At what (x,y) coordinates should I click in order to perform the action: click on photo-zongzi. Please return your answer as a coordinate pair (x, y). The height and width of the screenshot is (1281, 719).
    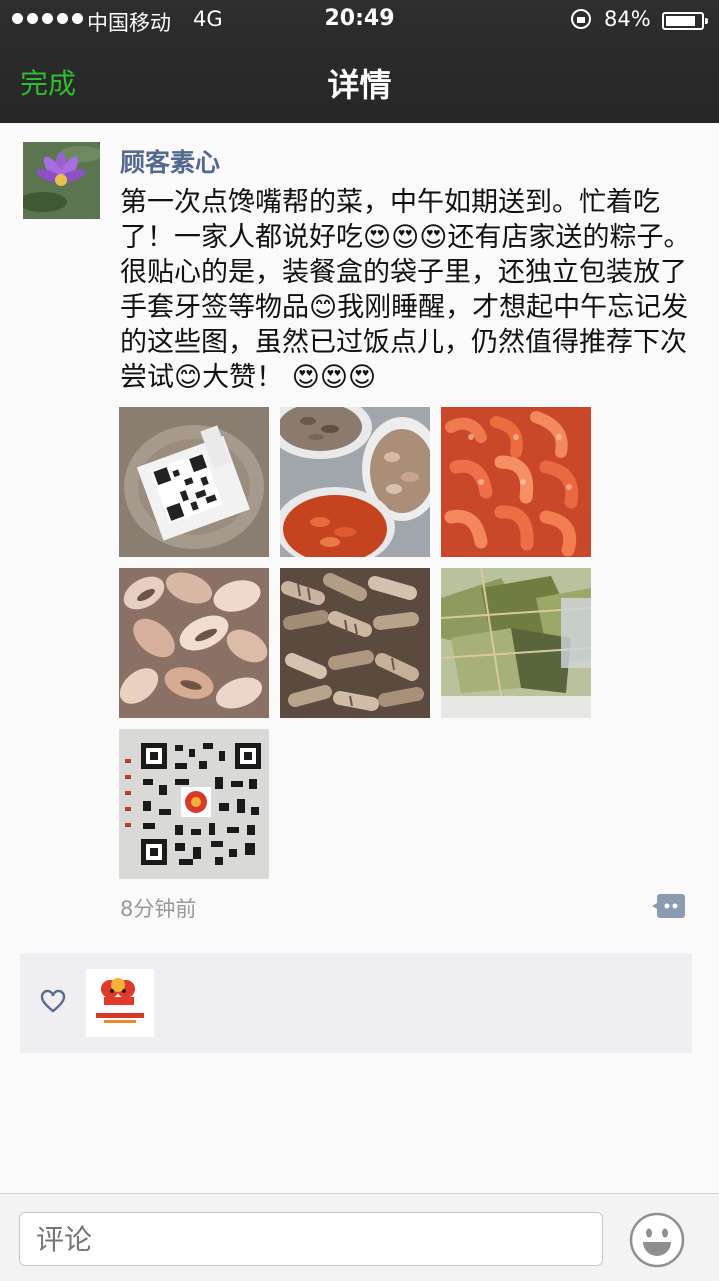
    Looking at the image, I should click on (516, 643).